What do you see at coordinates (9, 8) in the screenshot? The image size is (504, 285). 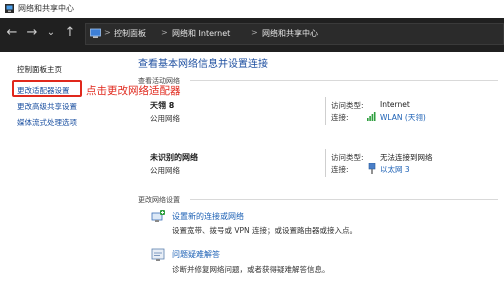 I see `network-center-icon` at bounding box center [9, 8].